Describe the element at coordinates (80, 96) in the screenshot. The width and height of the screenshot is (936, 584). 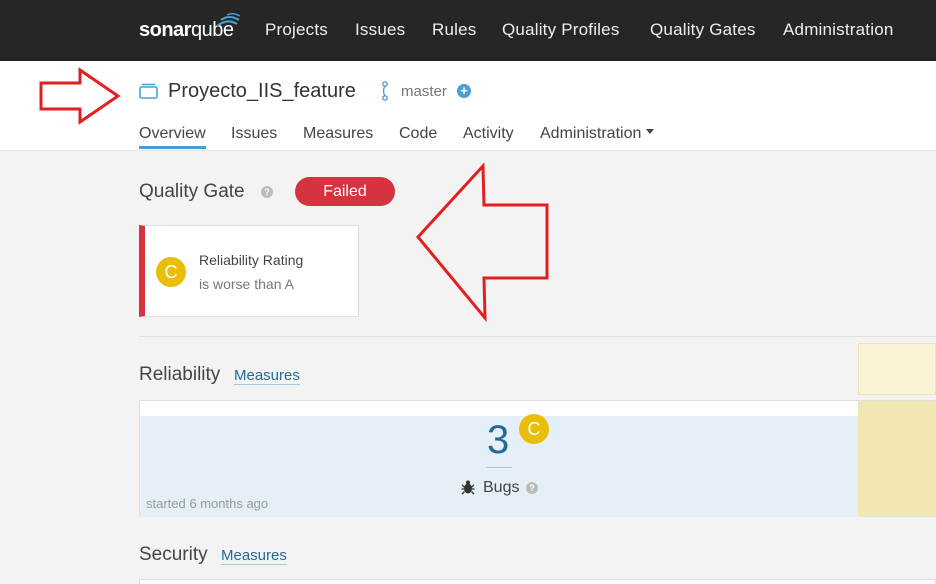
I see `annotation-arrow-right-icon` at that location.